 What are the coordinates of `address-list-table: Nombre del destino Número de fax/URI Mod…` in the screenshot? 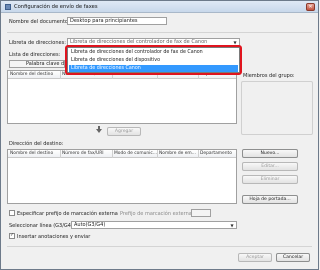 It's located at (122, 97).